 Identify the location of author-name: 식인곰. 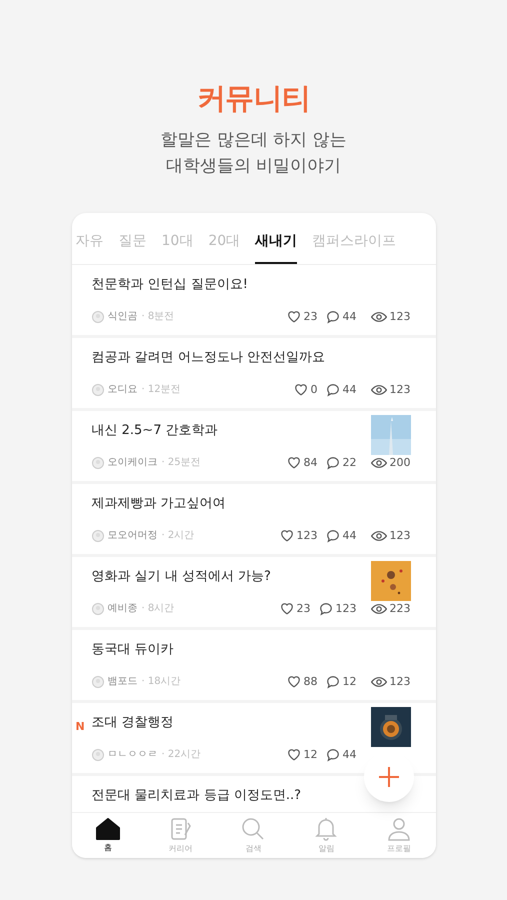
(123, 317).